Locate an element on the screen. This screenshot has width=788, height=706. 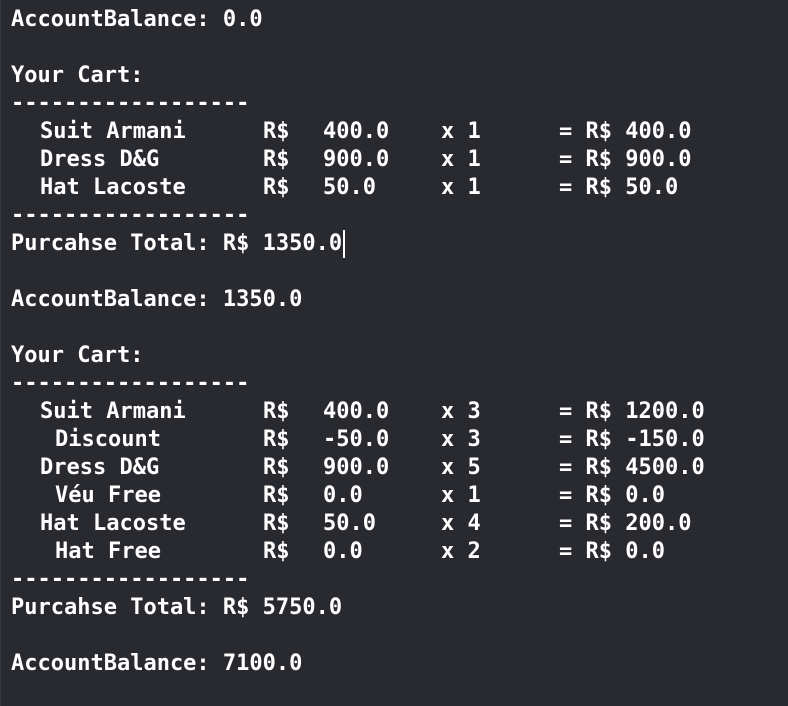
purchase-total-text: Purcahse Total: R$ 1350.0 is located at coordinates (177, 243).